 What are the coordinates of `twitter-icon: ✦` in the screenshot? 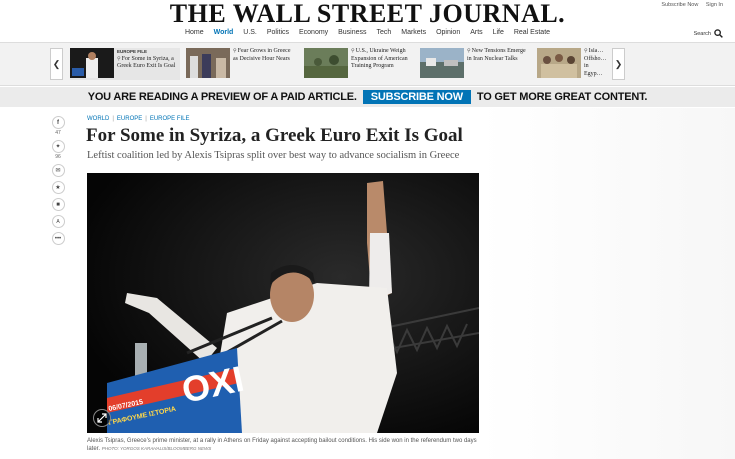 It's located at (58, 147).